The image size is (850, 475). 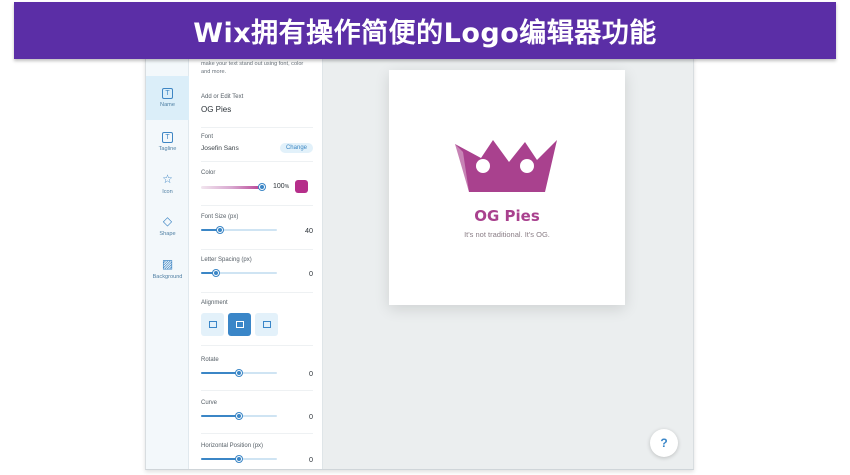 I want to click on title-banner: Wix拥有操作简便的Logo编辑器功能, so click(x=425, y=30).